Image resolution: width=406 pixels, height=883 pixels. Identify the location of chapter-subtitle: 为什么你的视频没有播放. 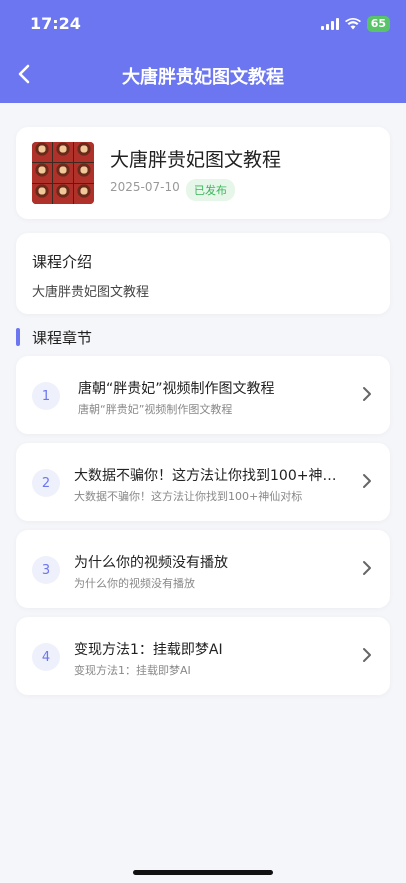
(134, 583).